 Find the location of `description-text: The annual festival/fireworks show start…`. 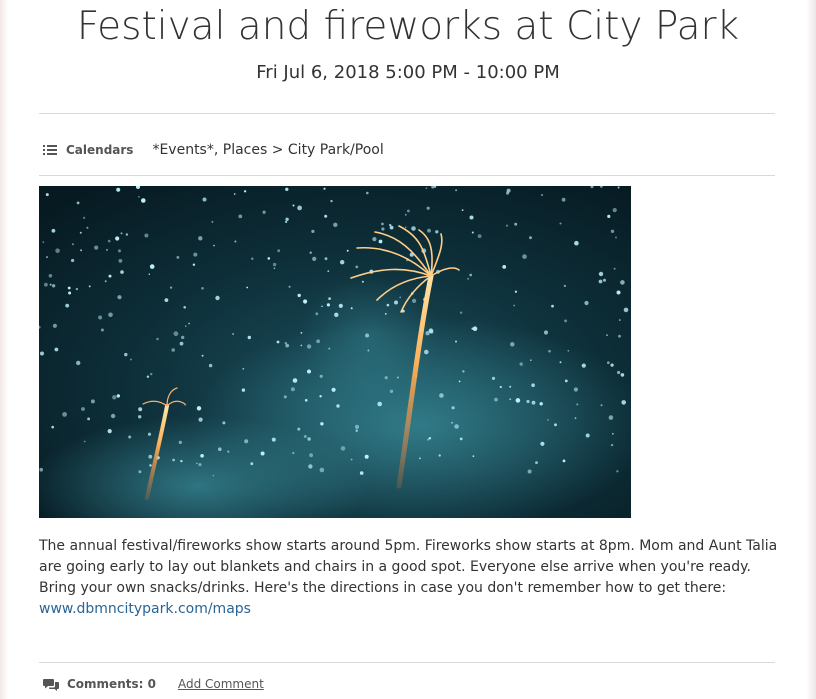

description-text: The annual festival/fireworks show start… is located at coordinates (408, 567).